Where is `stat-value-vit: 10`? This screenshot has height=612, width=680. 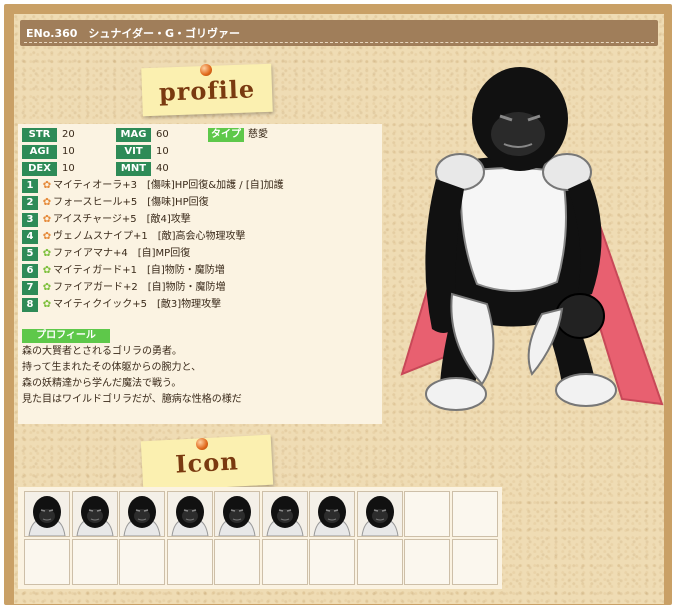
stat-value-vit: 10 is located at coordinates (162, 151).